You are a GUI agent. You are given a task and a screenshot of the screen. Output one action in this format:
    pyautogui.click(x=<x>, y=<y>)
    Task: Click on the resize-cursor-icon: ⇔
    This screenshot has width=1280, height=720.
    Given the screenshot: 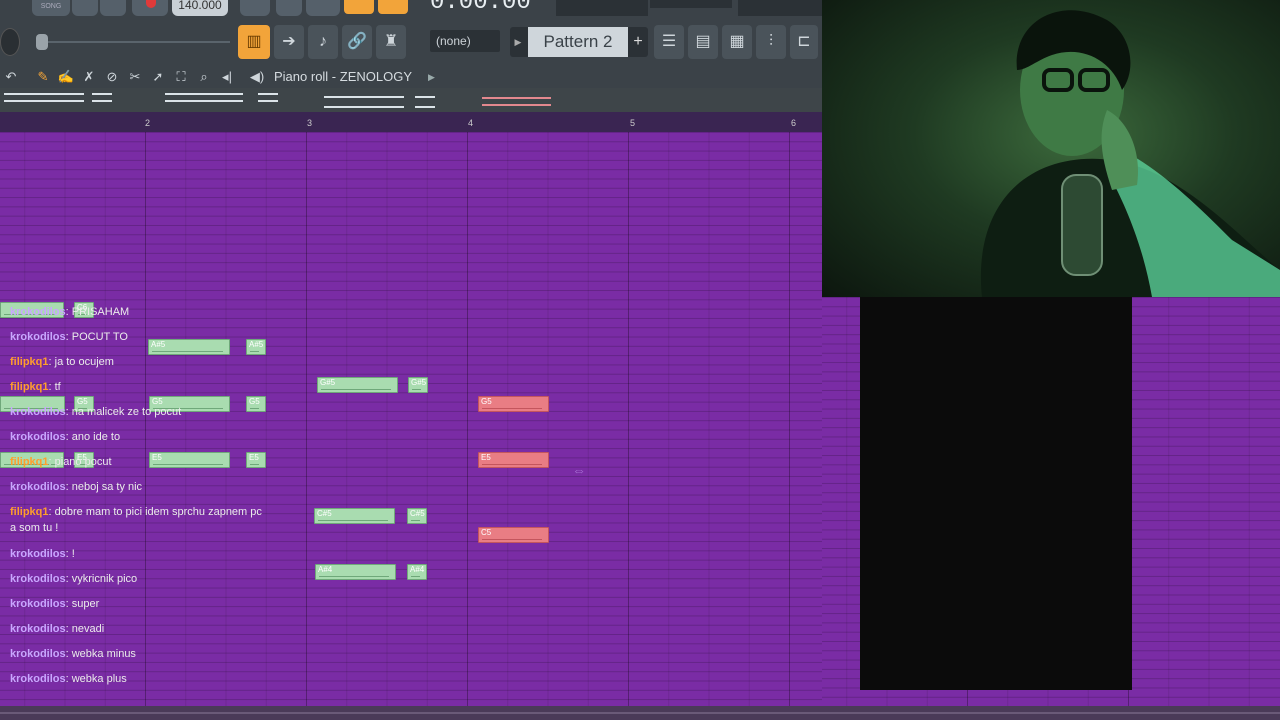 What is the action you would take?
    pyautogui.click(x=579, y=470)
    